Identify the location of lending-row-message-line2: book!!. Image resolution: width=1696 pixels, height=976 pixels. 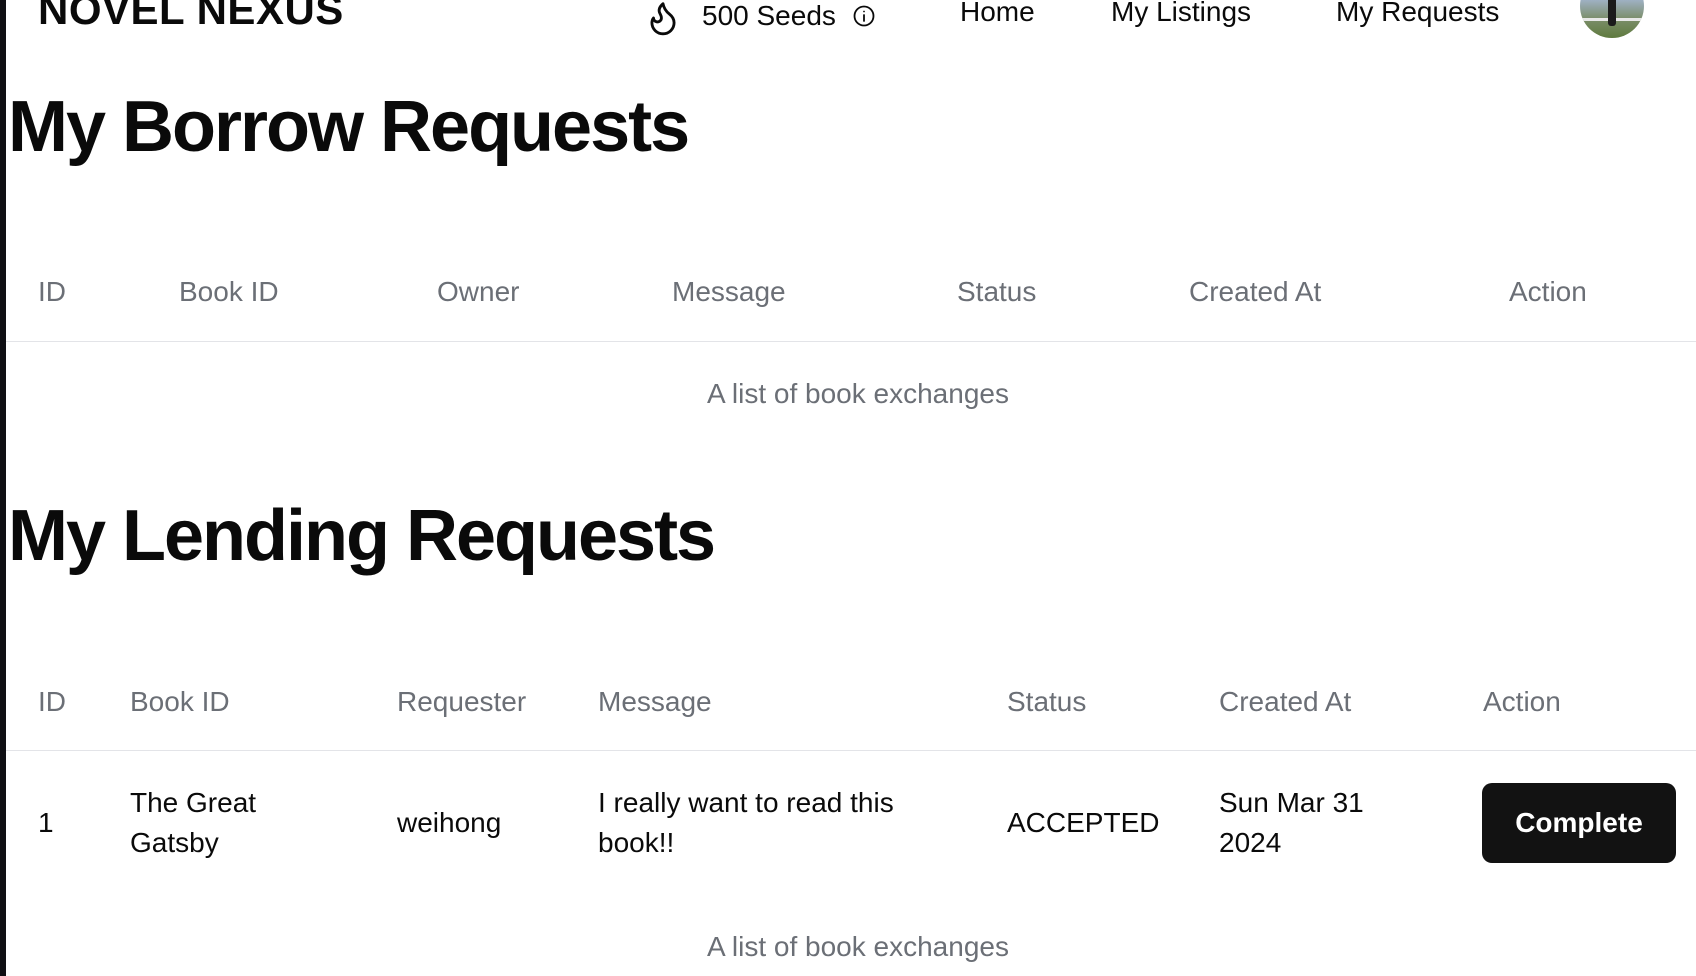
(636, 842).